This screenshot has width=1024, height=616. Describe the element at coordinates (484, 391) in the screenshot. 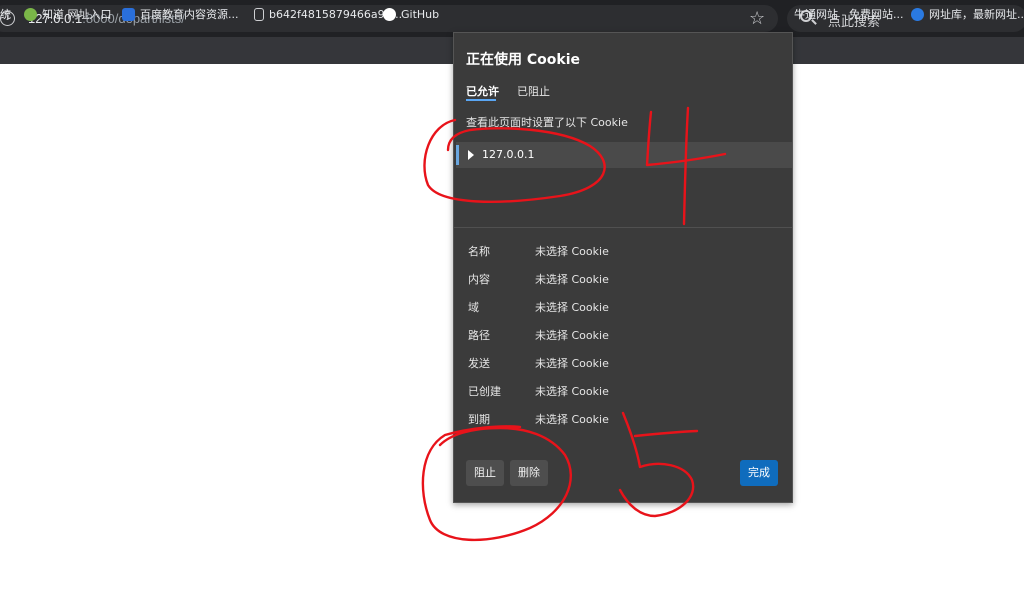

I see `detail-label: 已创建` at that location.